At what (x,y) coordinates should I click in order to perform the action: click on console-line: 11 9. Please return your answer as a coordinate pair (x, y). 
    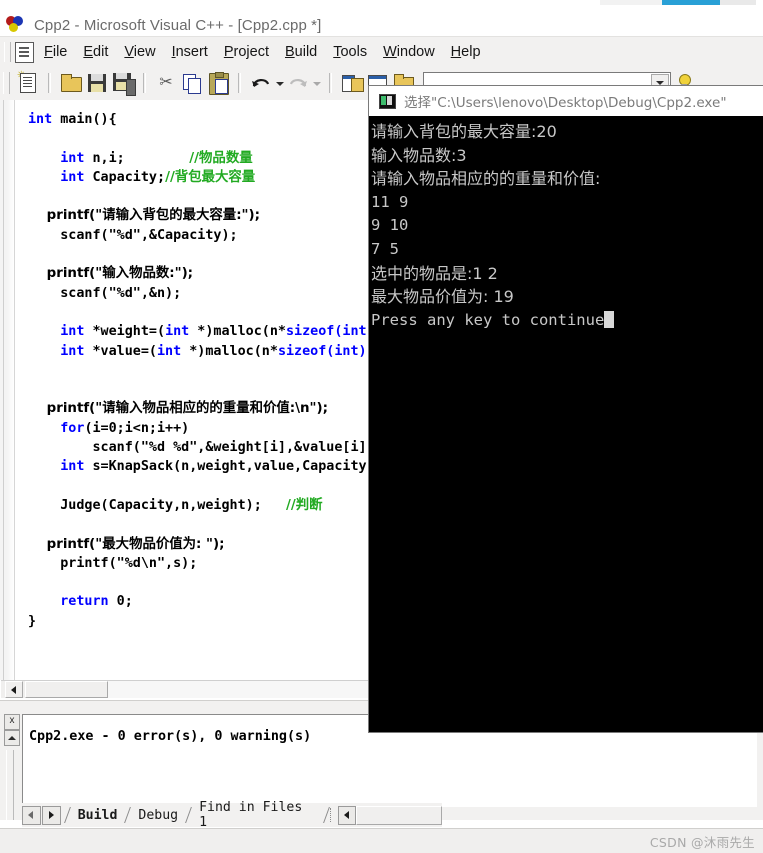
    Looking at the image, I should click on (390, 201).